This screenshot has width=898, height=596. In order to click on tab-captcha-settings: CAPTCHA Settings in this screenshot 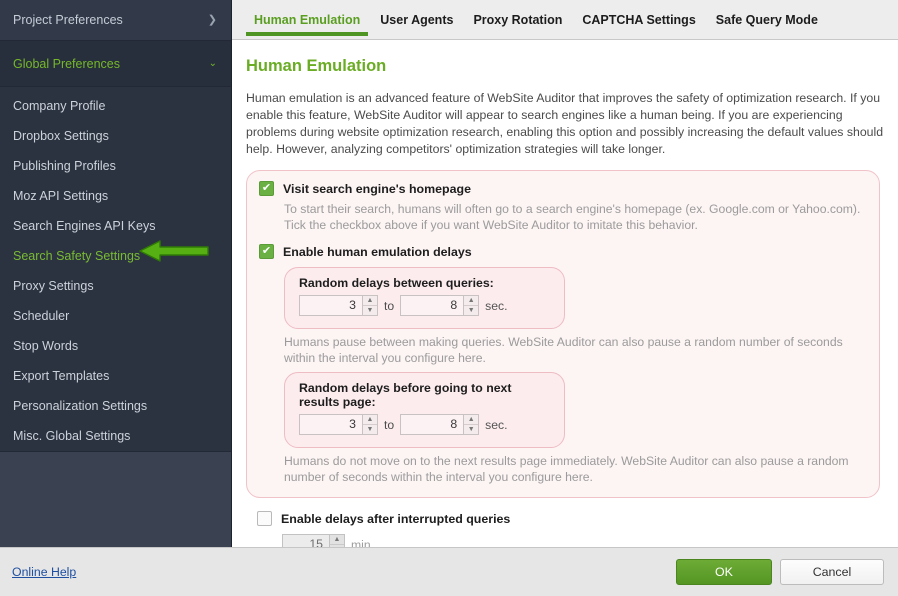, I will do `click(638, 20)`.